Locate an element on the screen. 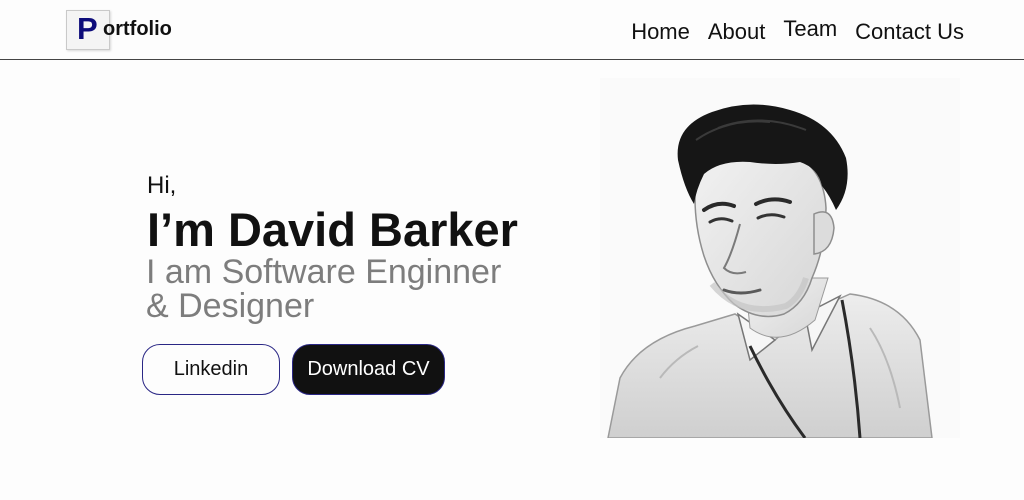 This screenshot has width=1024, height=500. nav-home: Home is located at coordinates (660, 32).